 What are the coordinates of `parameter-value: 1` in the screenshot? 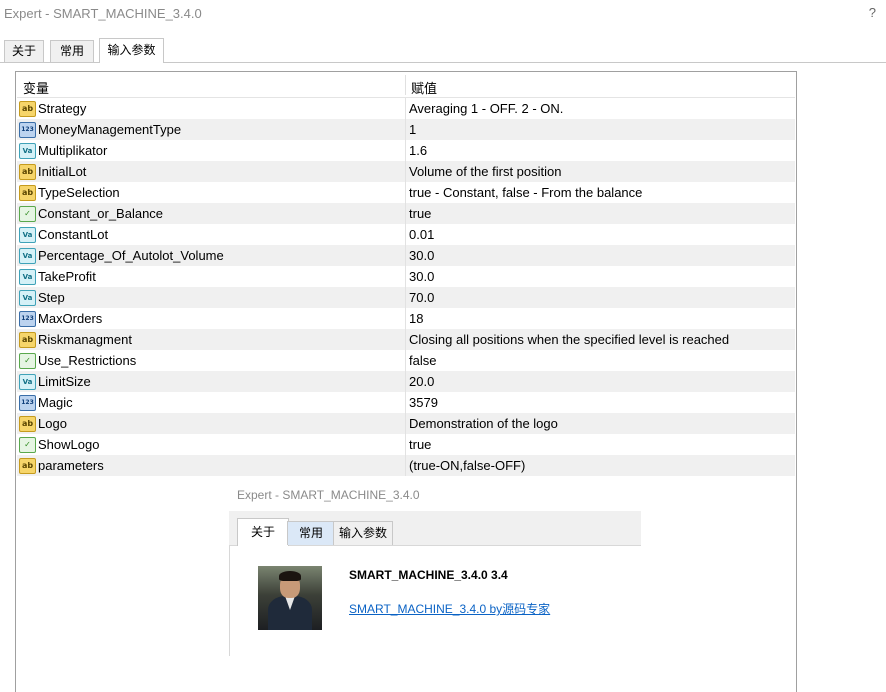 It's located at (412, 129).